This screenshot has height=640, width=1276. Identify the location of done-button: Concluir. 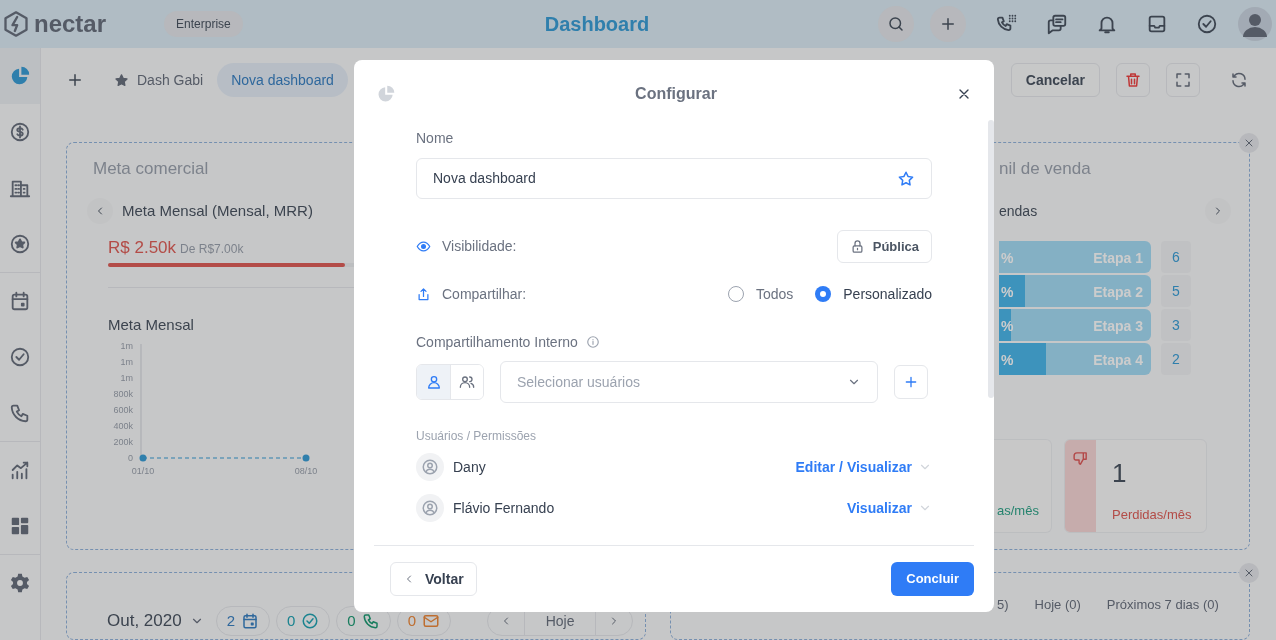
(932, 579).